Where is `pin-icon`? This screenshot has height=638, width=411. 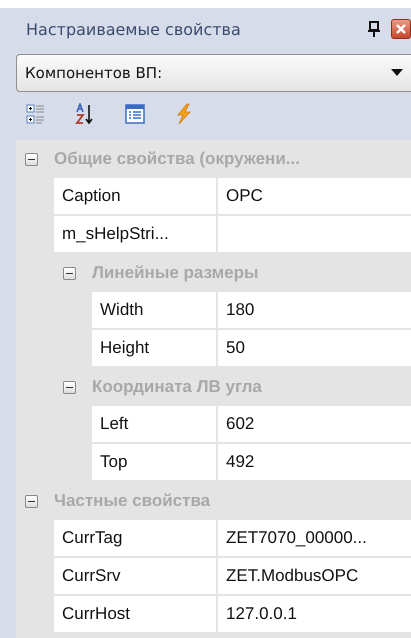
pin-icon is located at coordinates (374, 29).